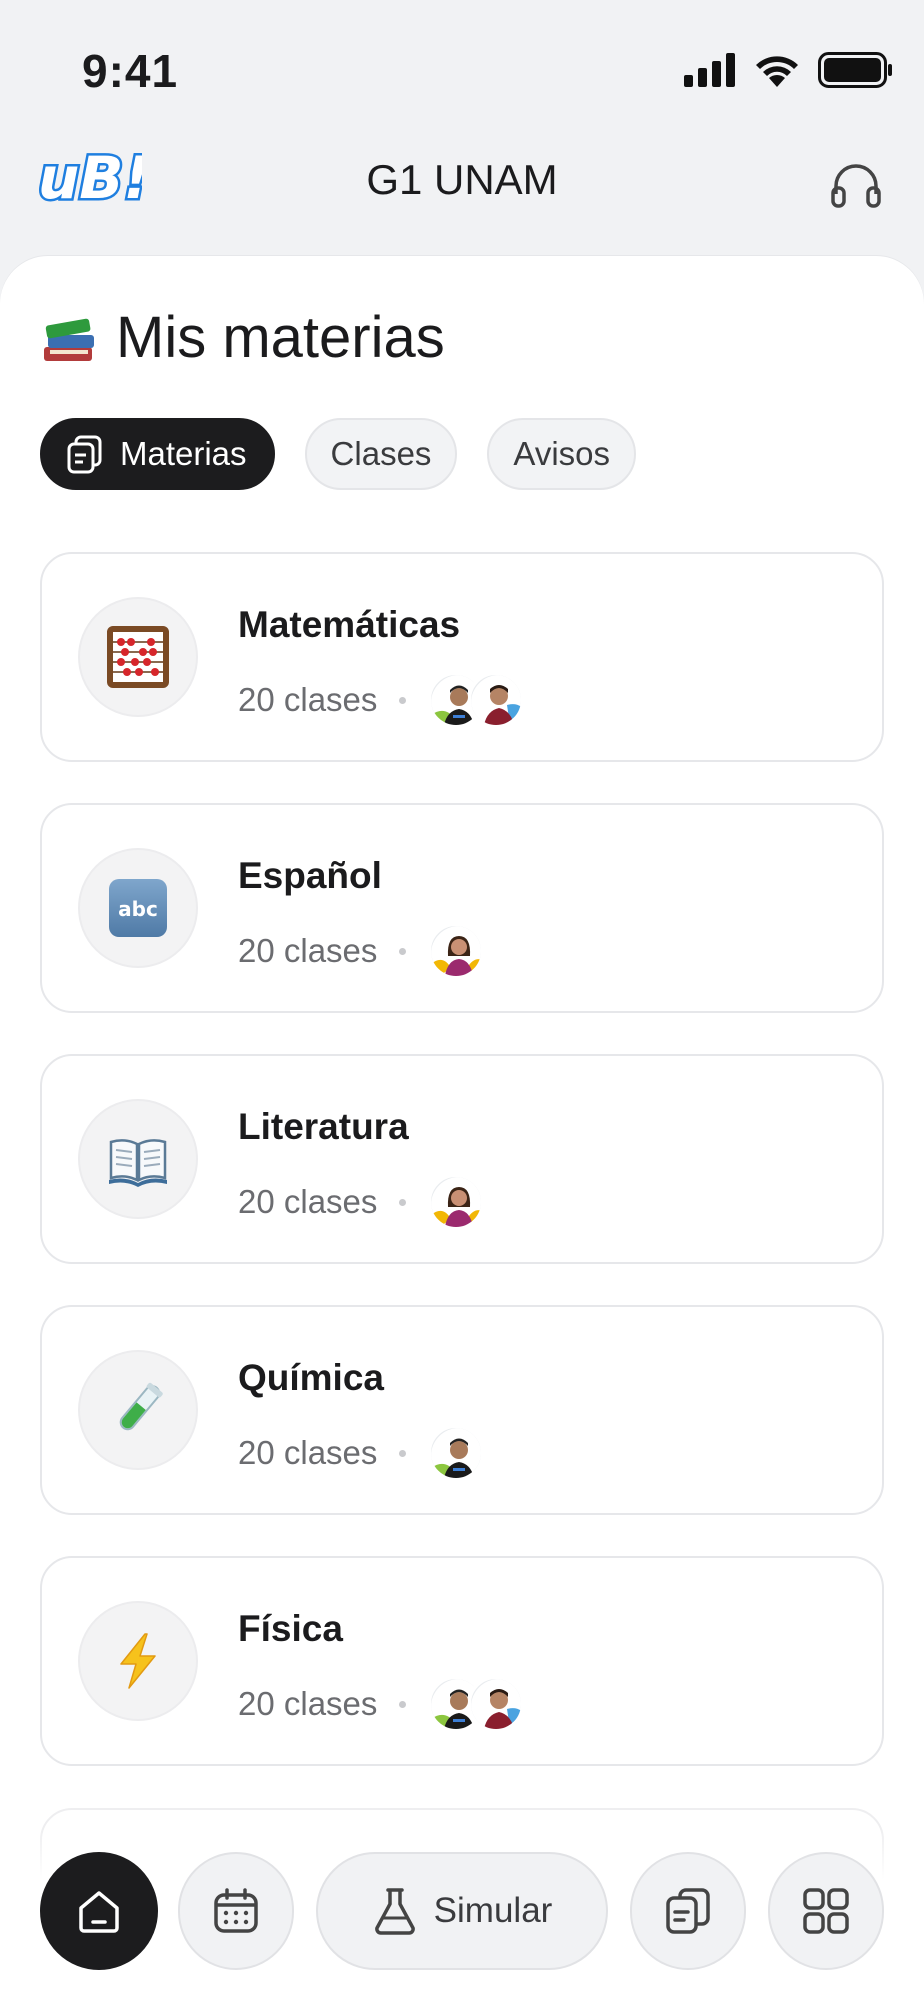 This screenshot has width=924, height=2000. Describe the element at coordinates (349, 624) in the screenshot. I see `subject-name: Matemáticas` at that location.